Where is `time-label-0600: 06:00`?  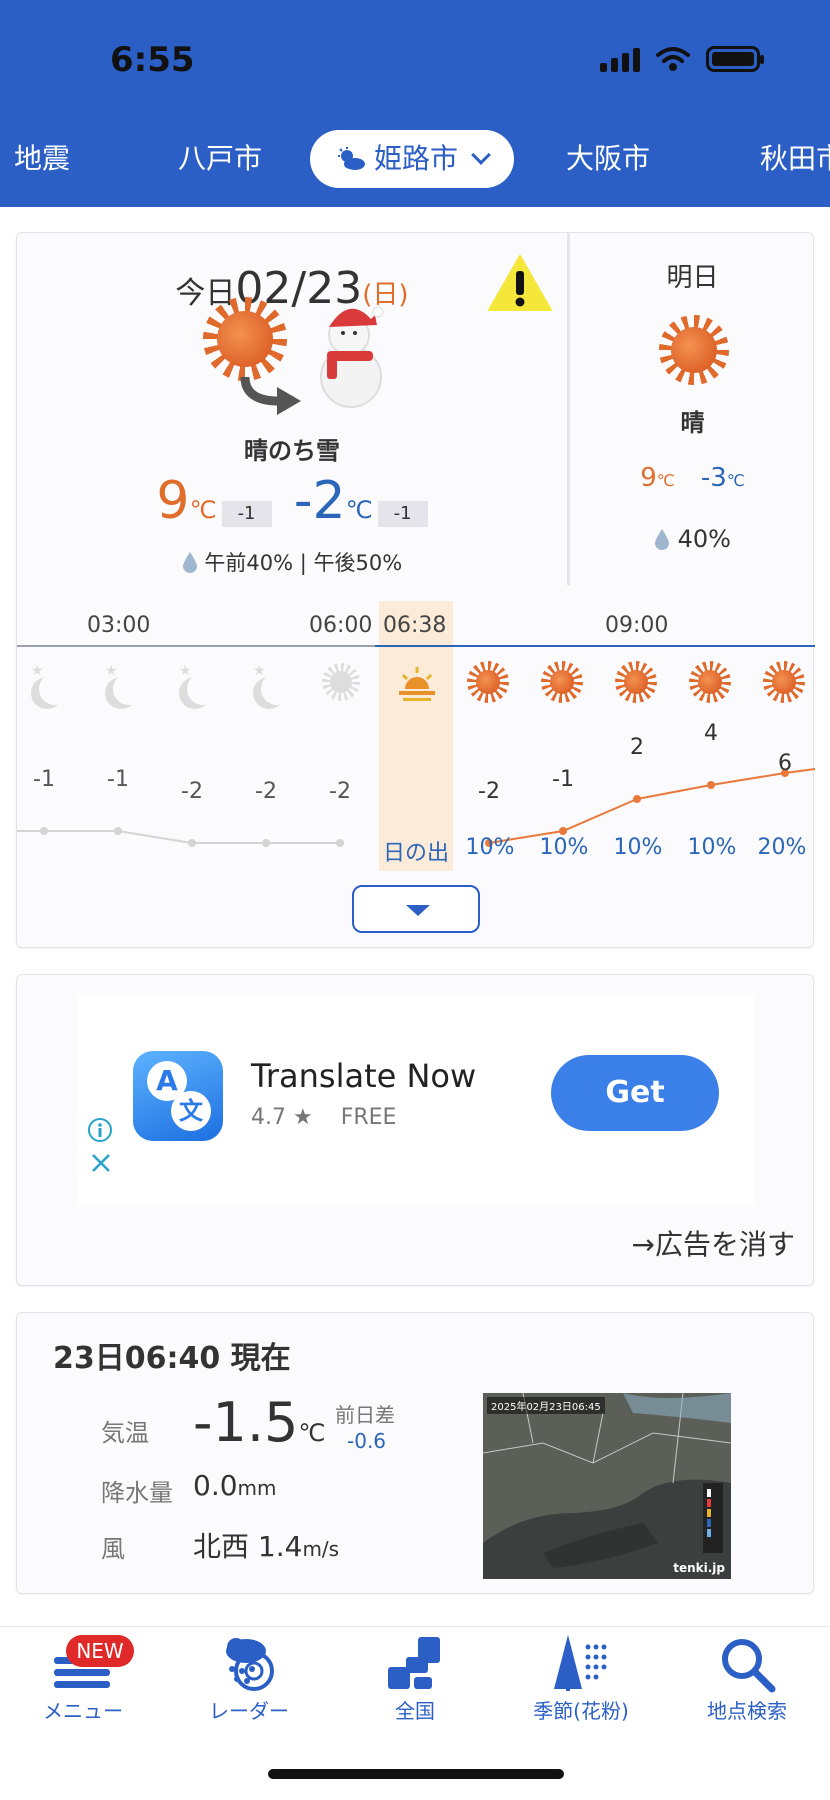
time-label-0600: 06:00 is located at coordinates (341, 625).